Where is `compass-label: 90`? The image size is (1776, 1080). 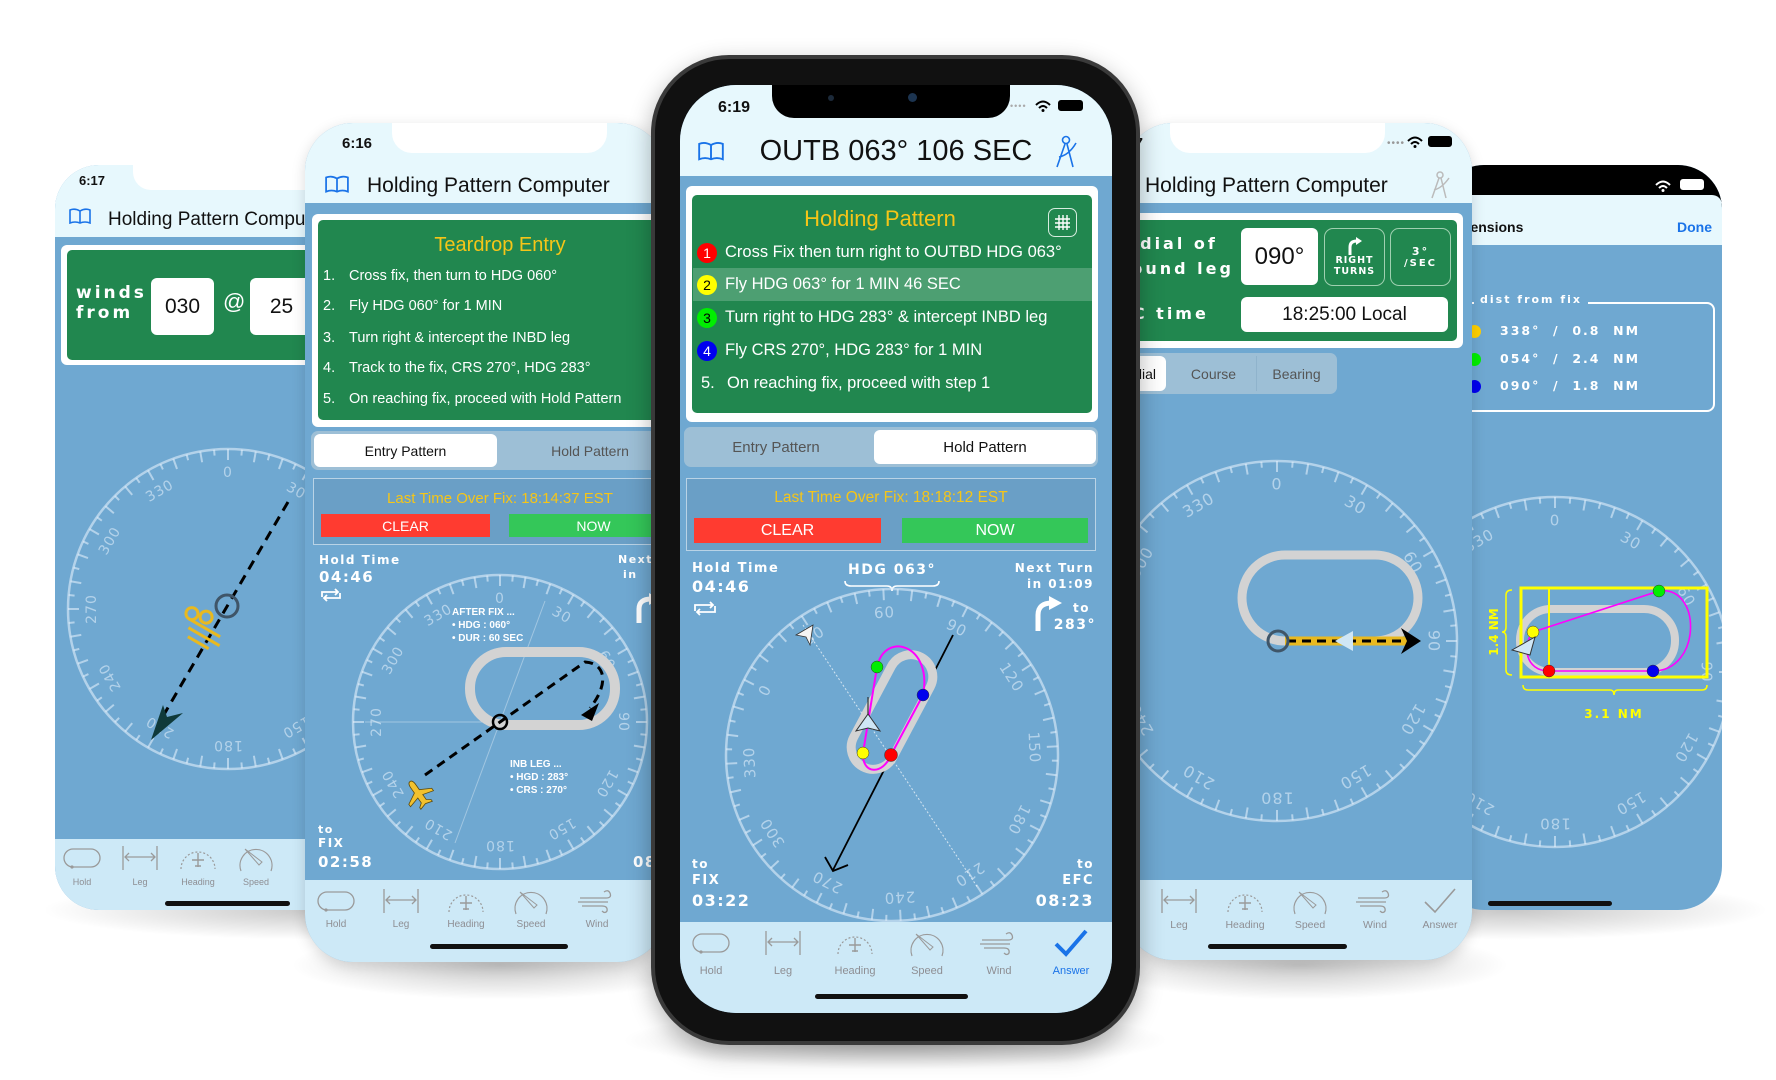 compass-label: 90 is located at coordinates (623, 722).